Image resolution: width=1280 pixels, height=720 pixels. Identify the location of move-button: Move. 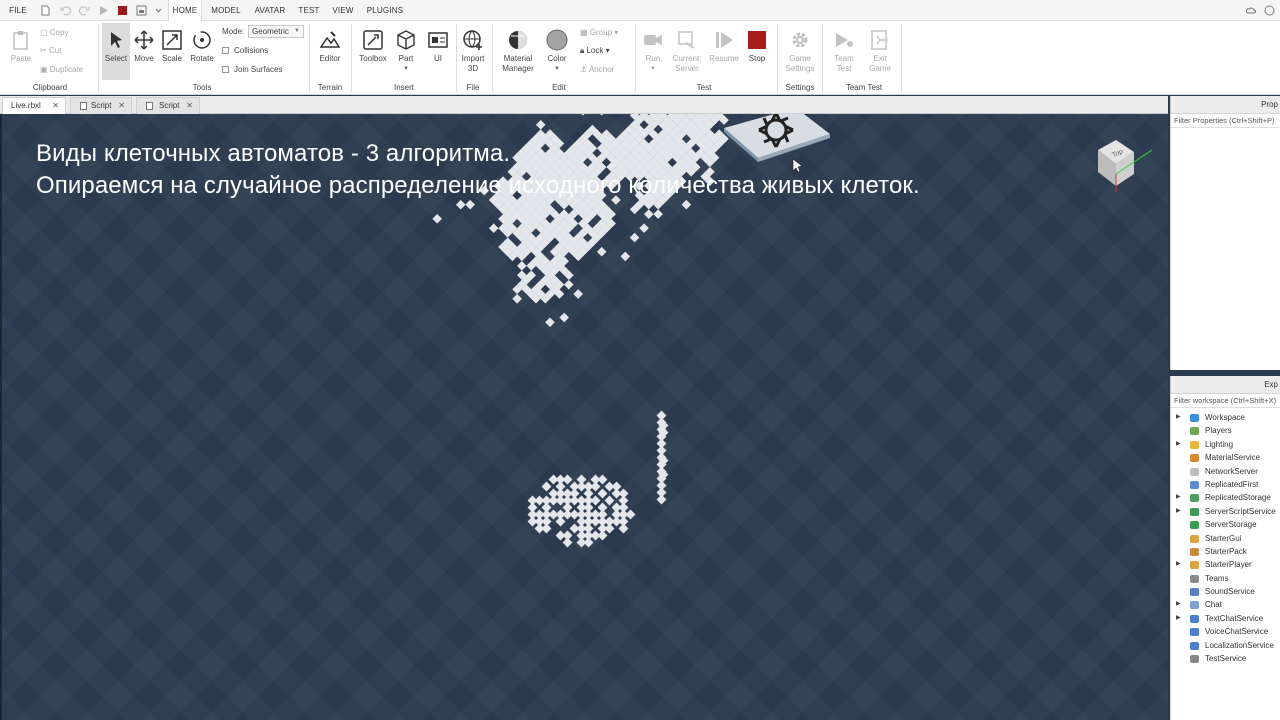
(144, 46).